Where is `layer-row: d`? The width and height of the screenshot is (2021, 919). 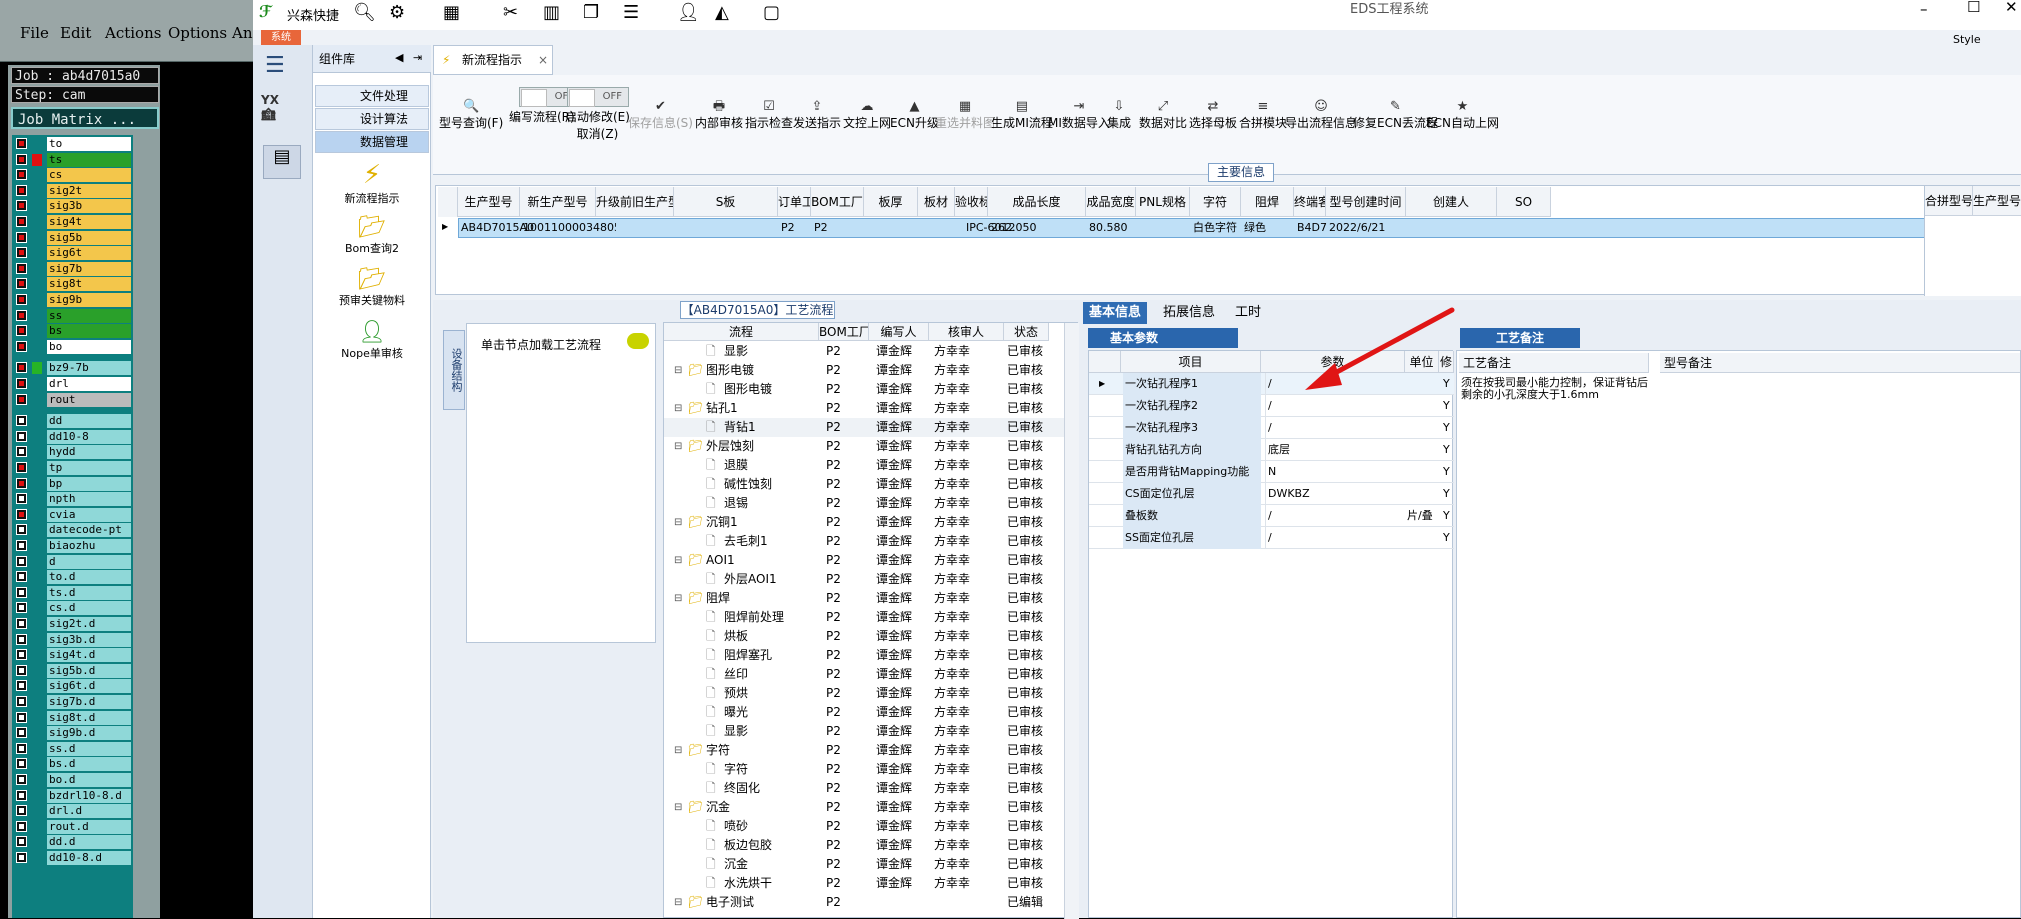
layer-row: d is located at coordinates (72, 561).